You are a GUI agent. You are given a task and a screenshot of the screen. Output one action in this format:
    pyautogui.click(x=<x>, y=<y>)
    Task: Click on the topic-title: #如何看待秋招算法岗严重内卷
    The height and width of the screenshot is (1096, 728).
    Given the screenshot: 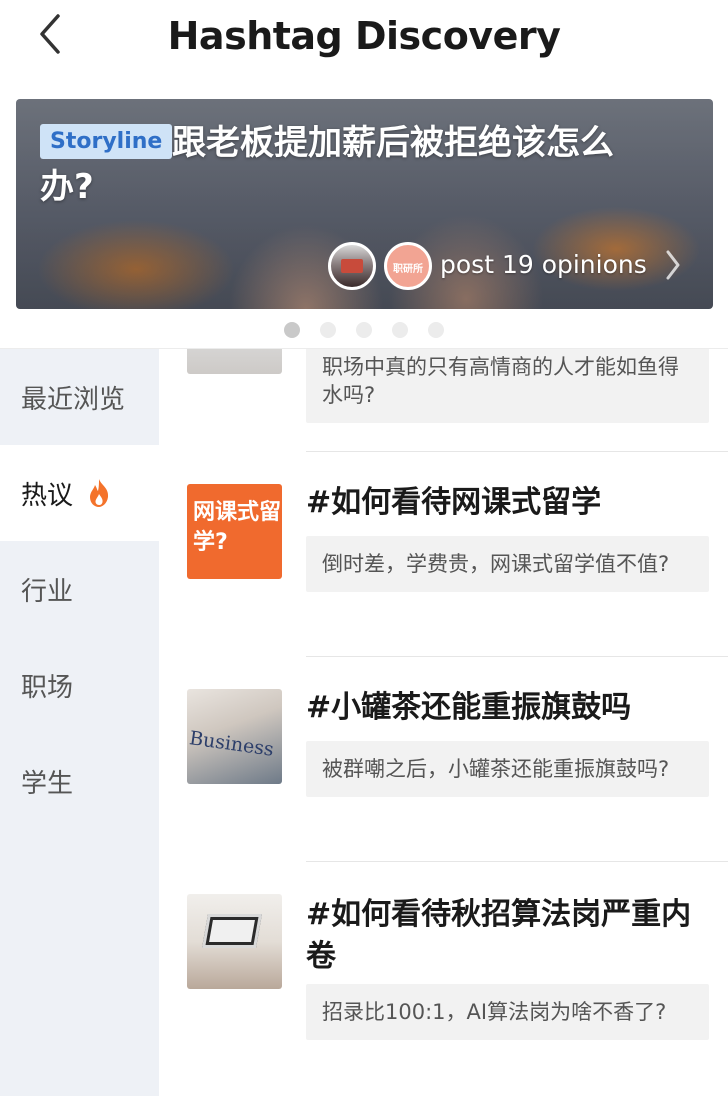 What is the action you would take?
    pyautogui.click(x=499, y=935)
    